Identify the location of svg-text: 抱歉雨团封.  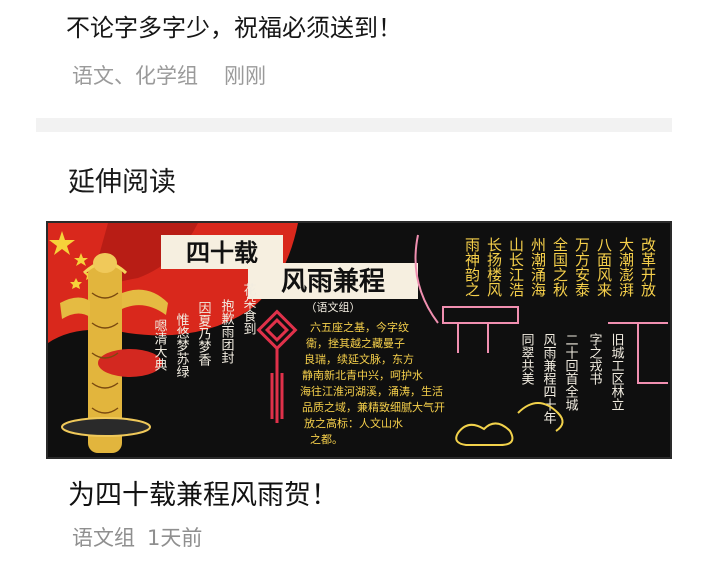
(227, 331).